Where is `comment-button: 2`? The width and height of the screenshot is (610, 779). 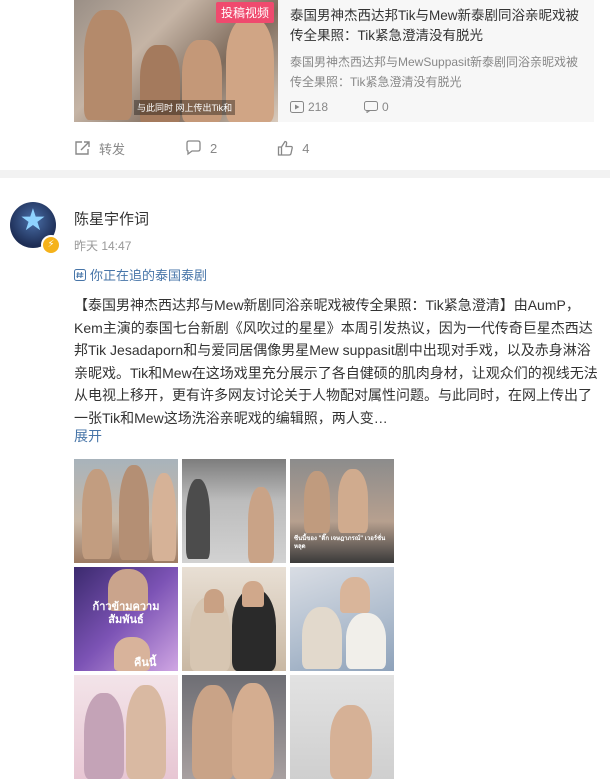 comment-button: 2 is located at coordinates (201, 148).